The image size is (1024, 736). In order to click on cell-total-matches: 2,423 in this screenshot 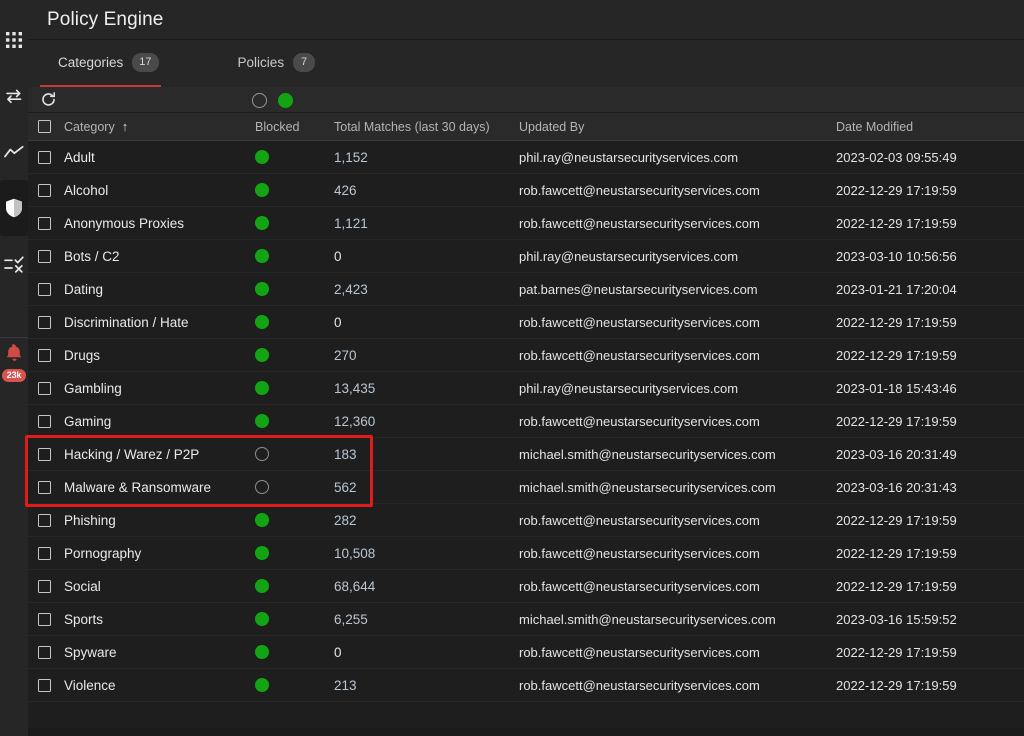, I will do `click(426, 289)`.